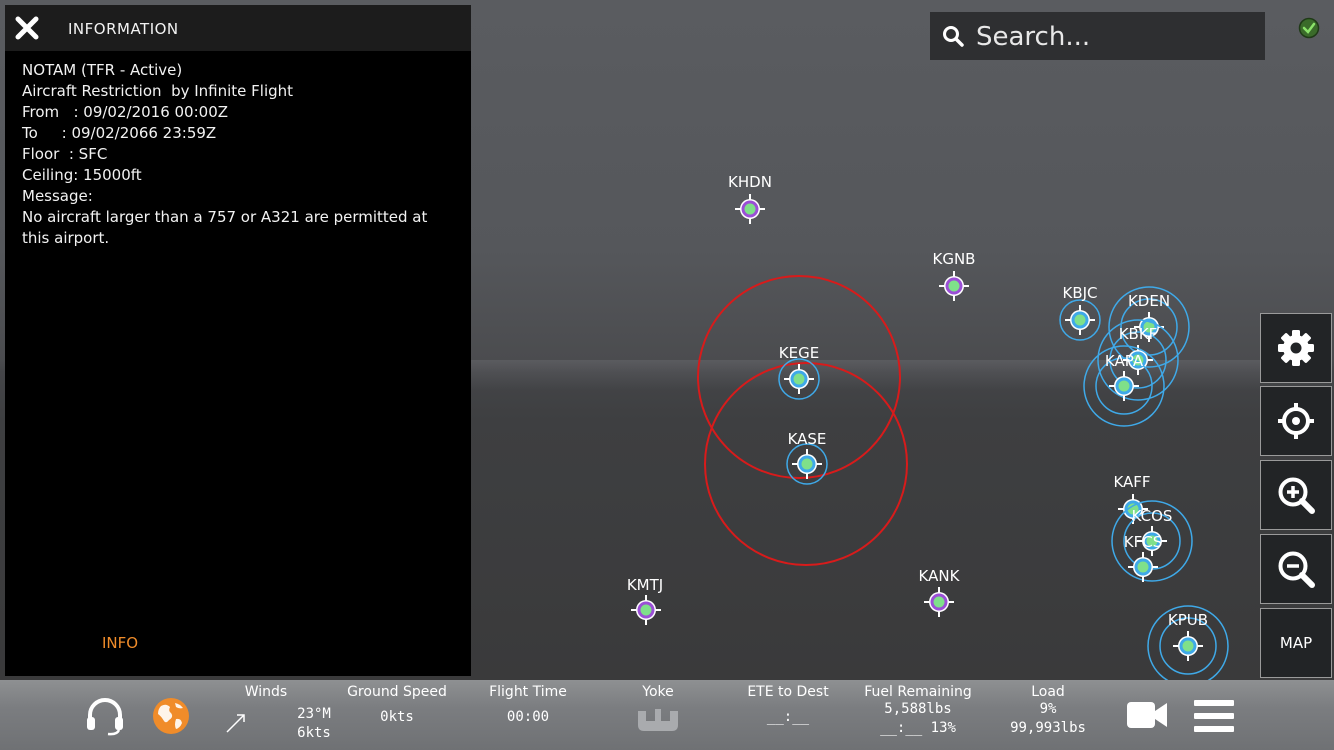 Image resolution: width=1334 pixels, height=750 pixels. Describe the element at coordinates (397, 692) in the screenshot. I see `ground-speed-label: Ground Speed` at that location.